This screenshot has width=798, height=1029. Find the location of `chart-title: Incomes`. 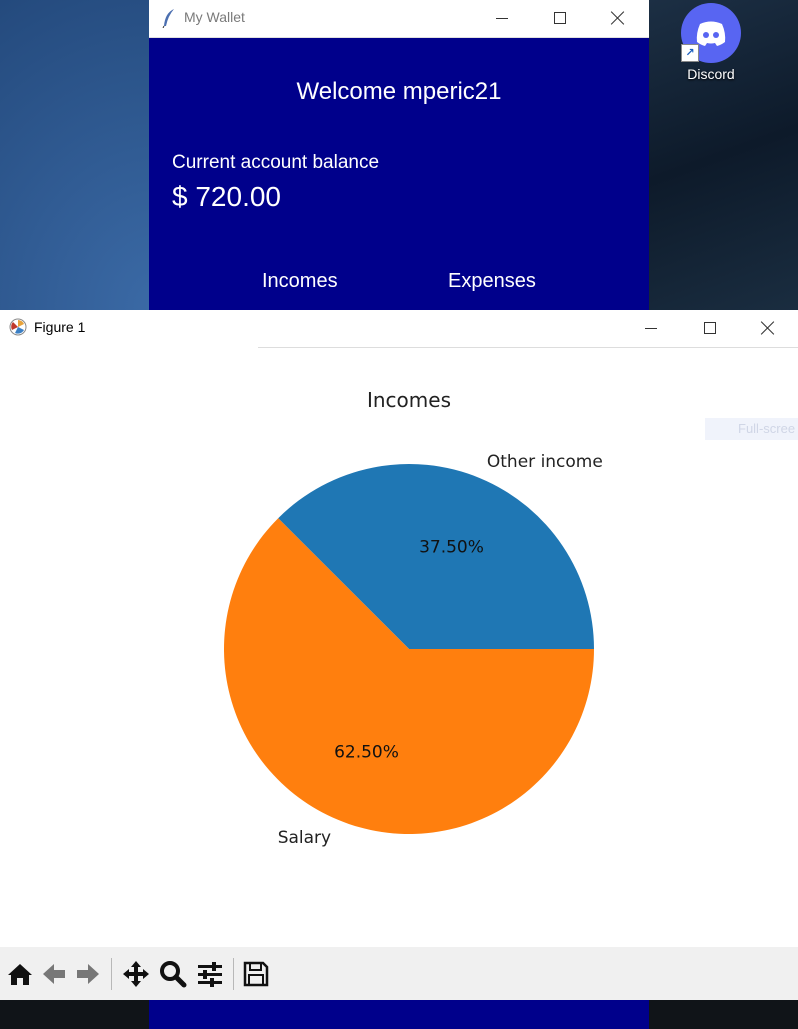

chart-title: Incomes is located at coordinates (409, 400).